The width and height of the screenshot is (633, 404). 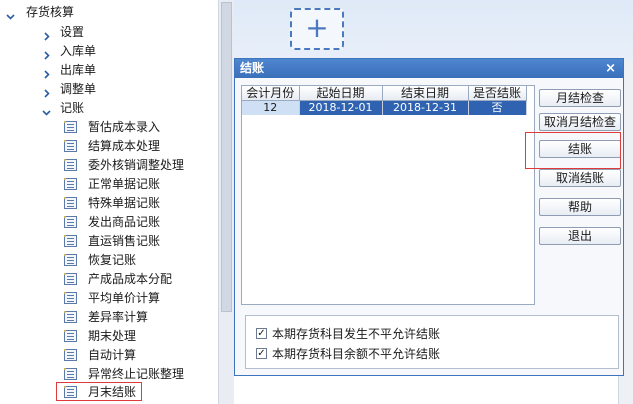 I want to click on table-cell-start-date: 2018-12-01, so click(x=341, y=107).